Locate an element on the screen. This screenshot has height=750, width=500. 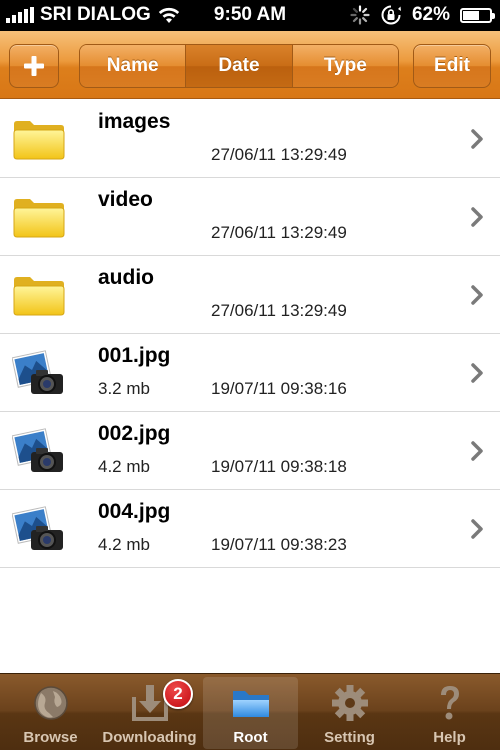
tab-help: Help is located at coordinates (449, 713).